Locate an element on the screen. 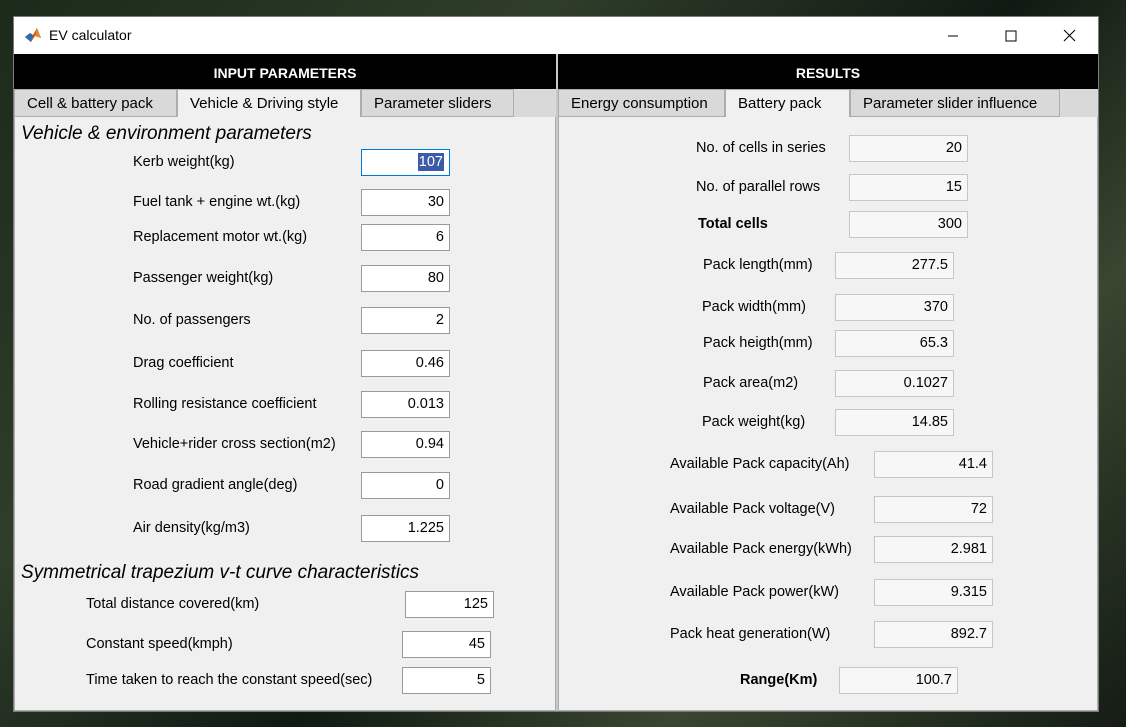  pack-energy-output: 2.981 is located at coordinates (933, 549).